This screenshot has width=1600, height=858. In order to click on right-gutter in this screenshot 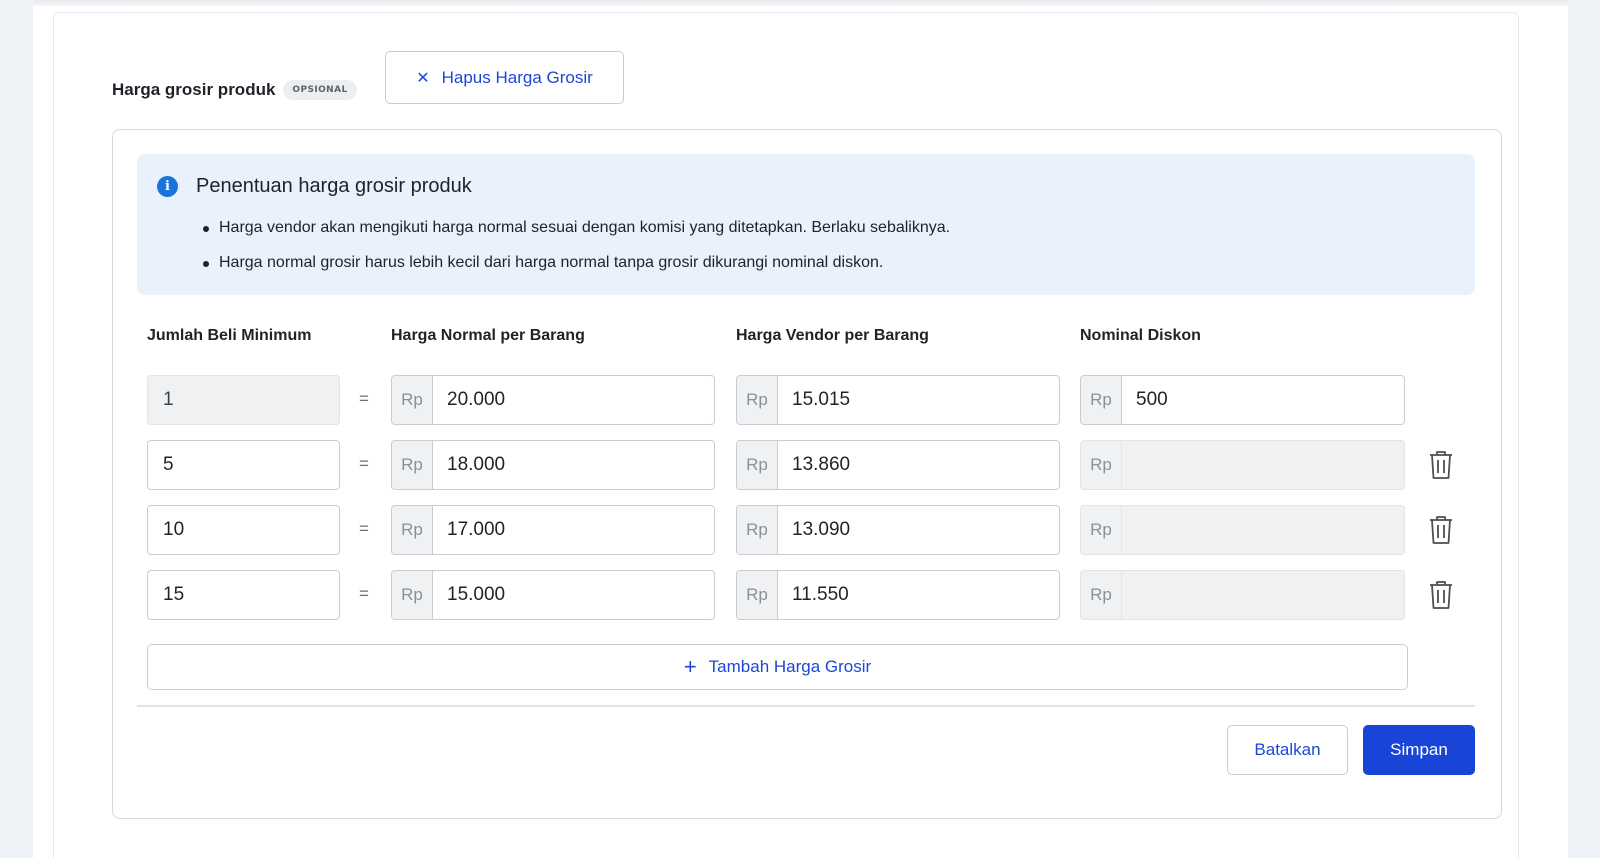, I will do `click(1584, 429)`.